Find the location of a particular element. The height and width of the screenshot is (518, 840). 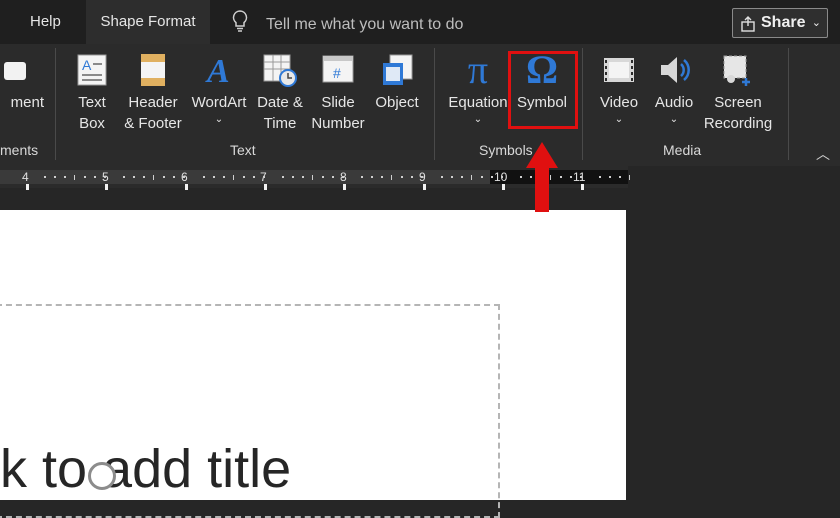

tell-me-search: Tell me what you want to do is located at coordinates (347, 22).